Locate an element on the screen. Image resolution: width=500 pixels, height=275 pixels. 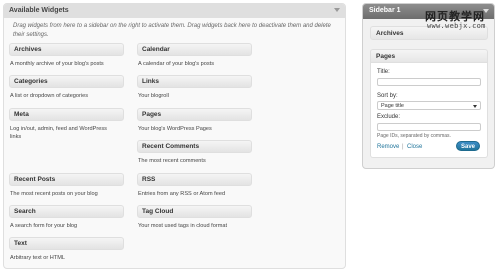
widget-search: Search A search form for your blog is located at coordinates (66, 217).